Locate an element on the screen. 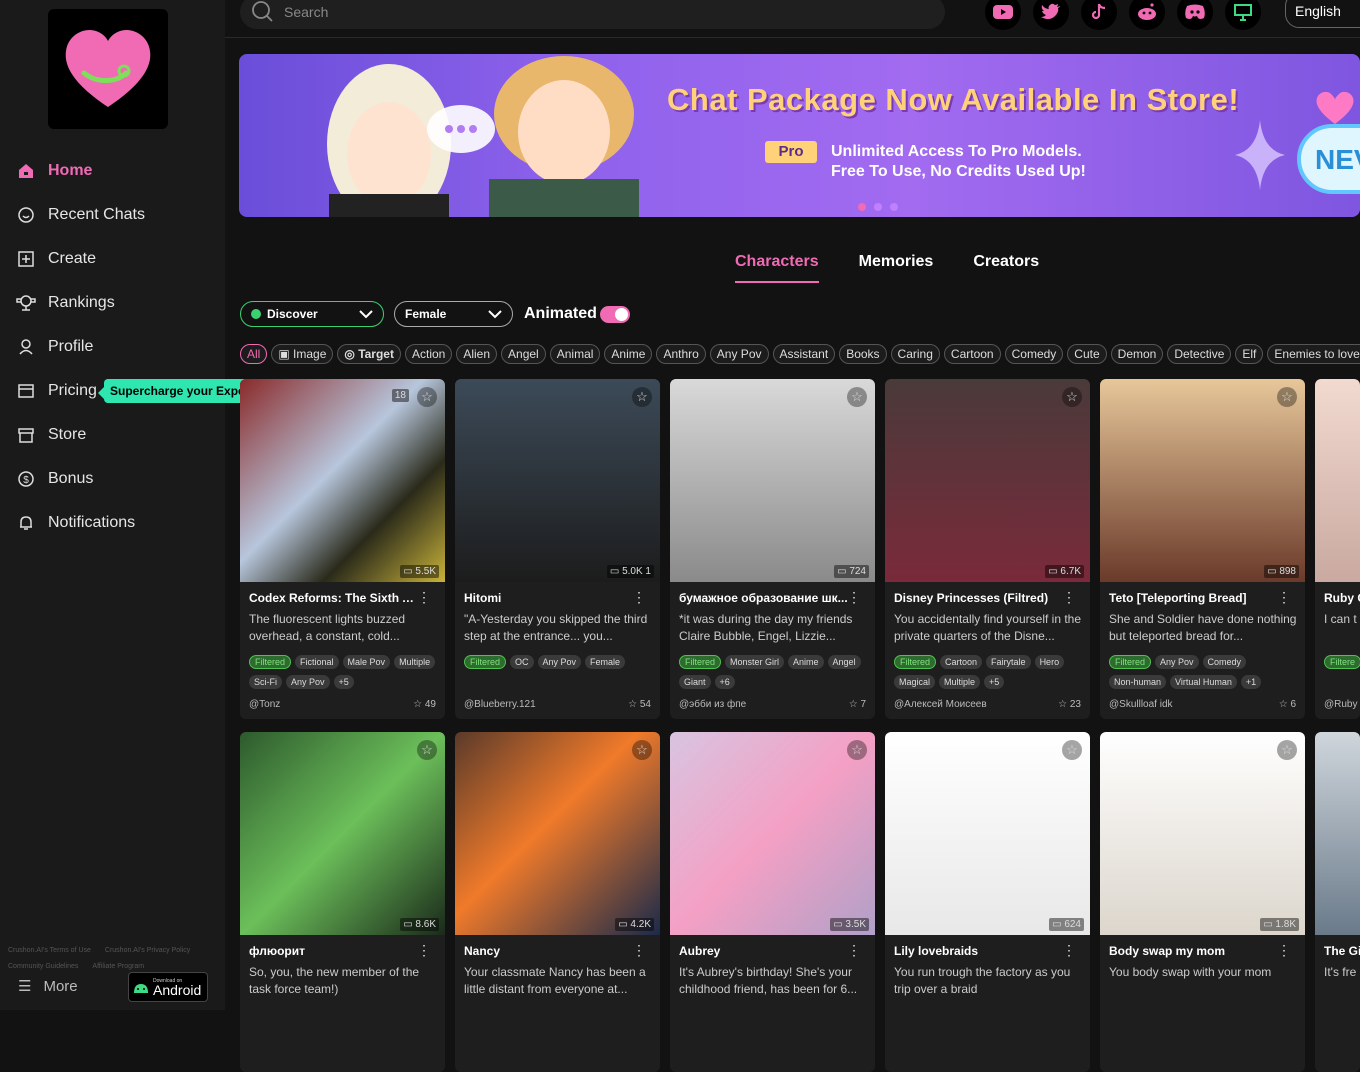 This screenshot has height=1072, width=1360. reddit-icon is located at coordinates (1147, 15).